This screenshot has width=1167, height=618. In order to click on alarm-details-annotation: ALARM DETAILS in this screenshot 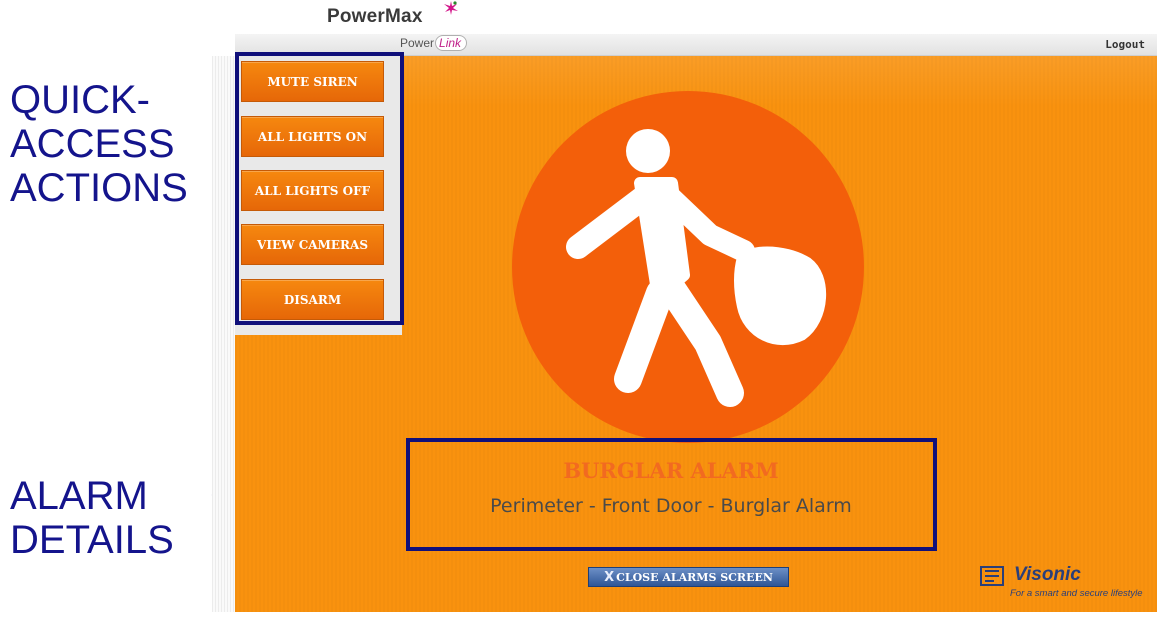, I will do `click(92, 518)`.